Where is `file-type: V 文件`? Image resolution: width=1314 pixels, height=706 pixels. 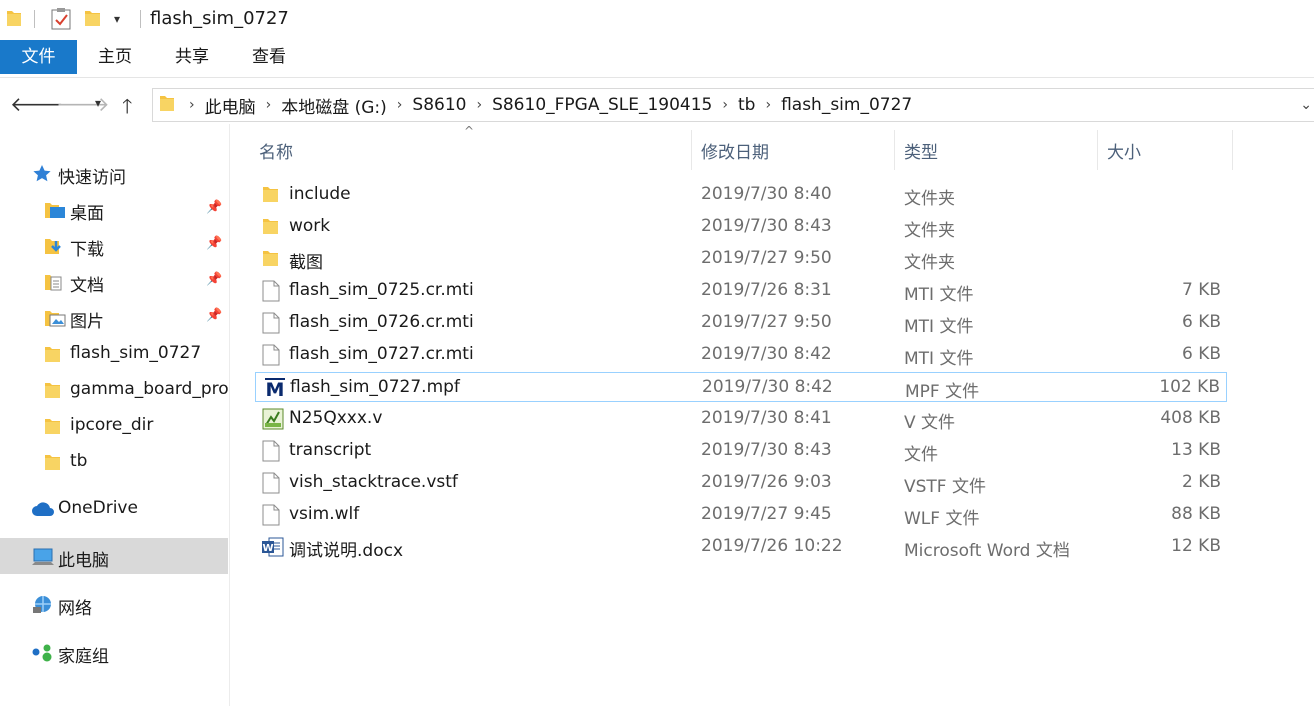 file-type: V 文件 is located at coordinates (930, 423).